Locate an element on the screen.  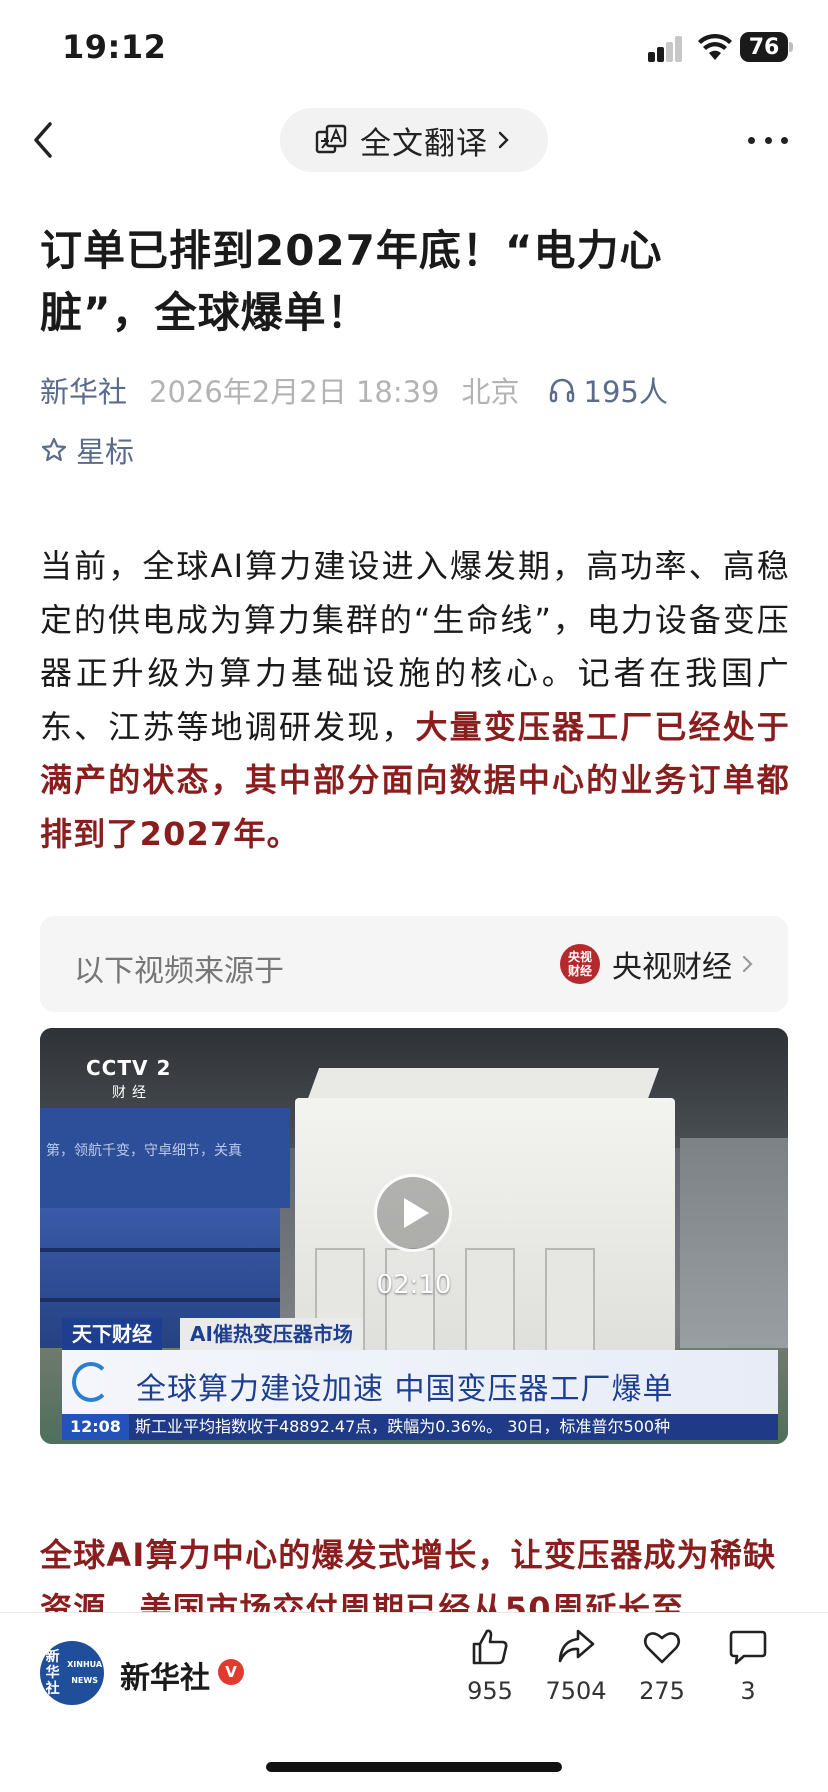
swirl-icon is located at coordinates (91, 1382).